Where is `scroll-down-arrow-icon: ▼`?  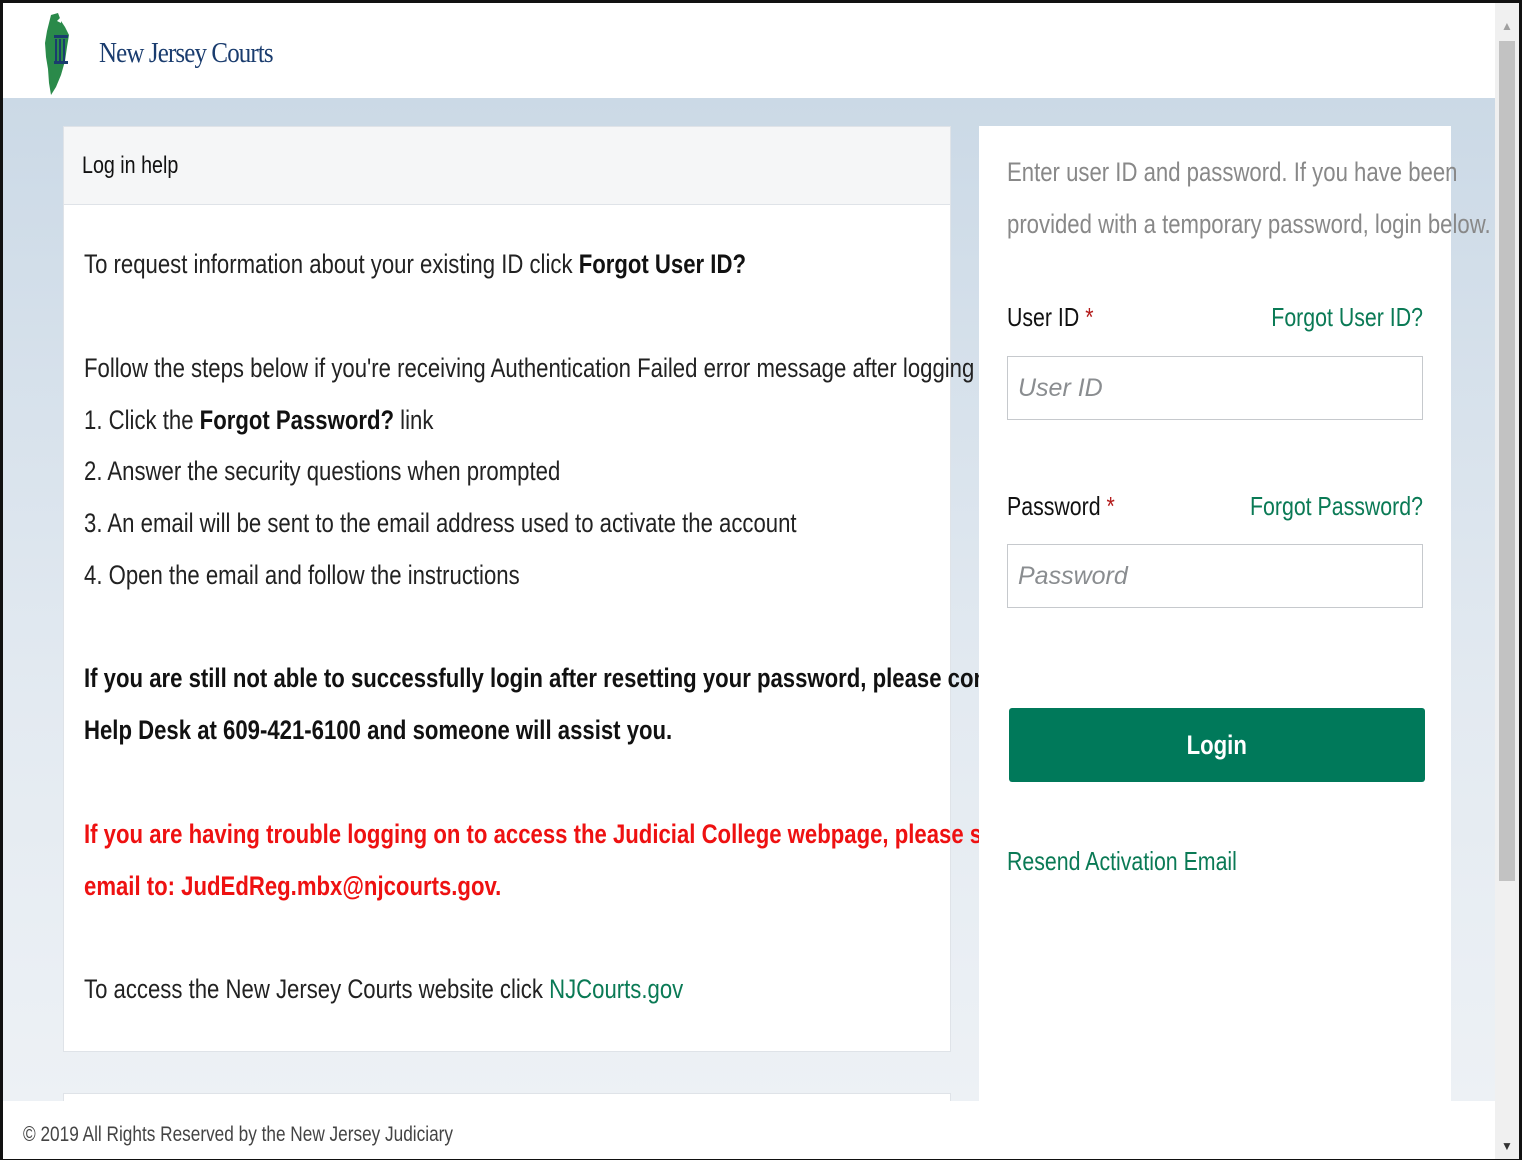 scroll-down-arrow-icon: ▼ is located at coordinates (1507, 1145).